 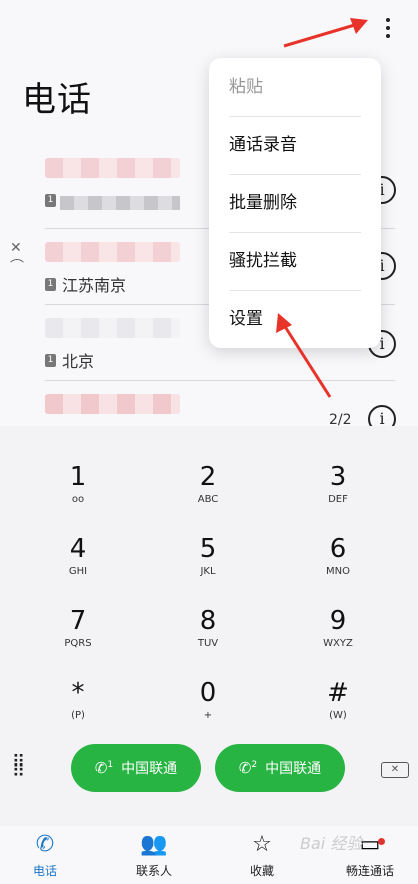 What do you see at coordinates (338, 564) in the screenshot?
I see `dial-key-6: 6 MNO` at bounding box center [338, 564].